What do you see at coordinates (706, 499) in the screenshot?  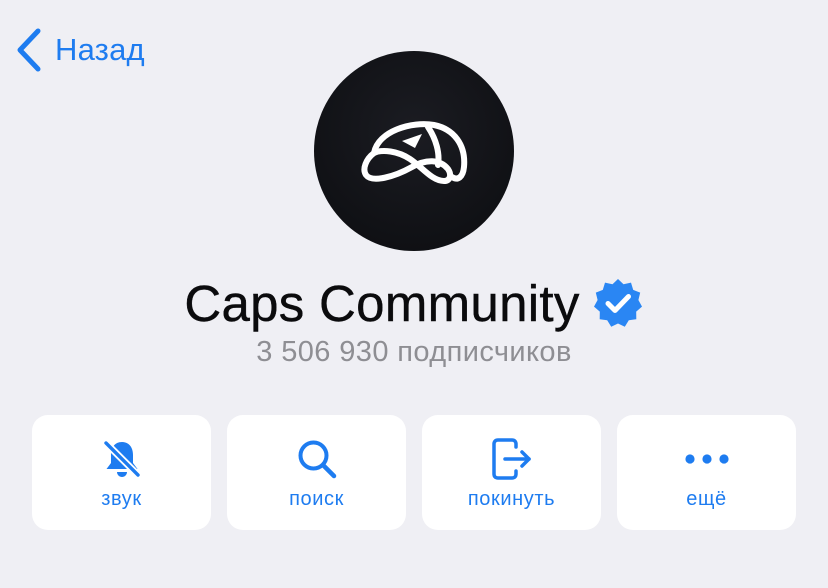 I see `more-label: ещё` at bounding box center [706, 499].